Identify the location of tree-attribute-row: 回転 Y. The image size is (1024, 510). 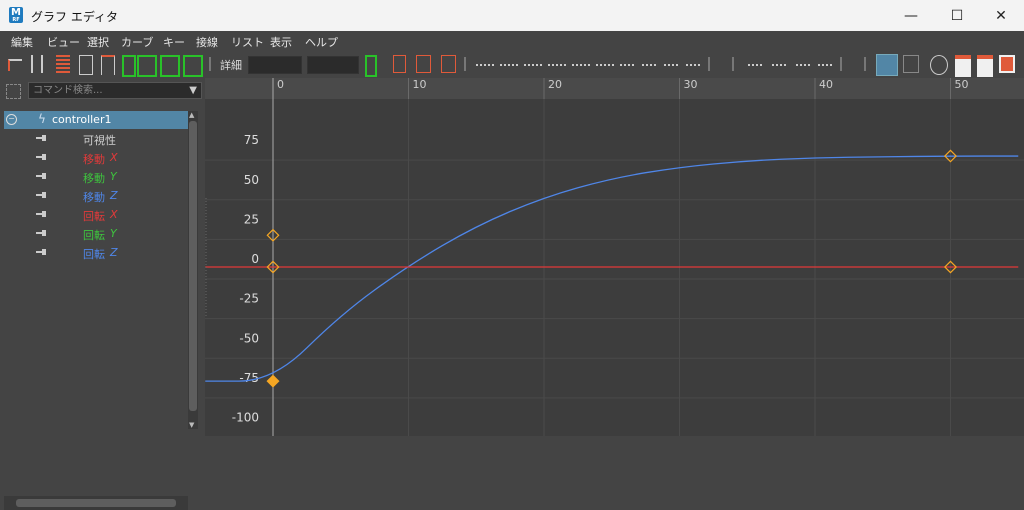
(96, 234).